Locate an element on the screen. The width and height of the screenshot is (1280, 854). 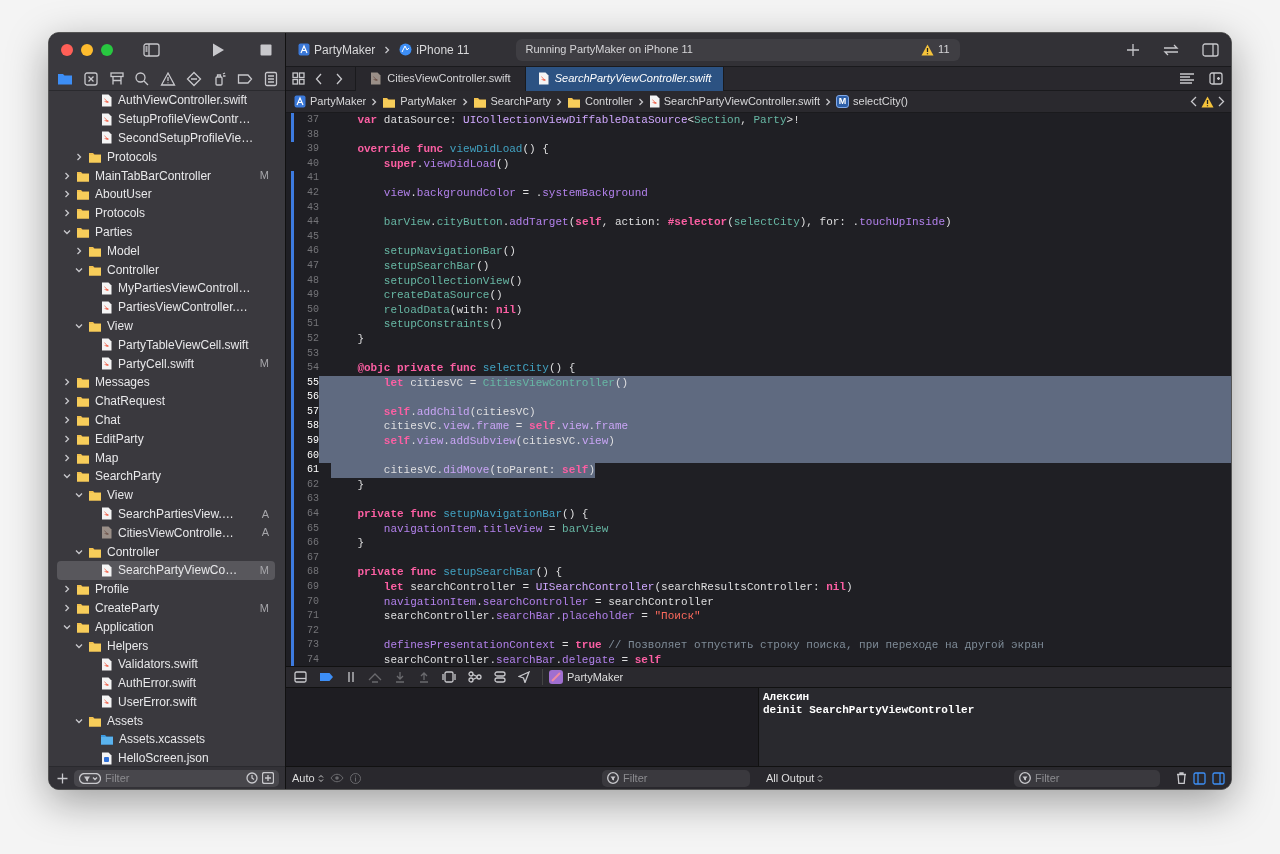
tree-item: Validators.swift is located at coordinates (166, 664).